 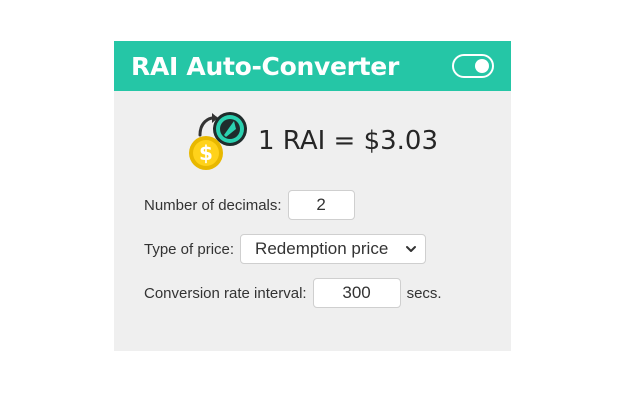 What do you see at coordinates (321, 205) in the screenshot?
I see `decimals-input: 2` at bounding box center [321, 205].